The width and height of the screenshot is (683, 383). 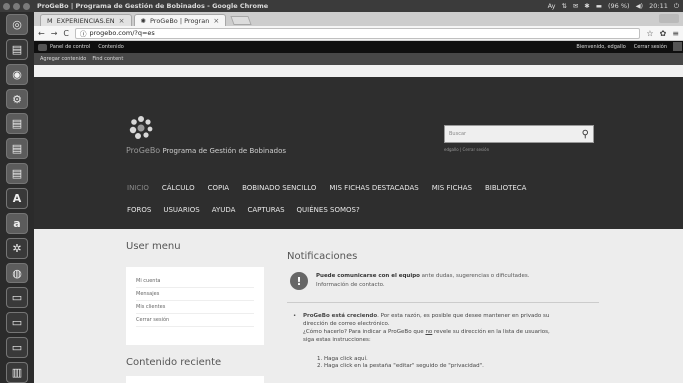 What do you see at coordinates (17, 323) in the screenshot?
I see `drive-2-icon: ▭` at bounding box center [17, 323].